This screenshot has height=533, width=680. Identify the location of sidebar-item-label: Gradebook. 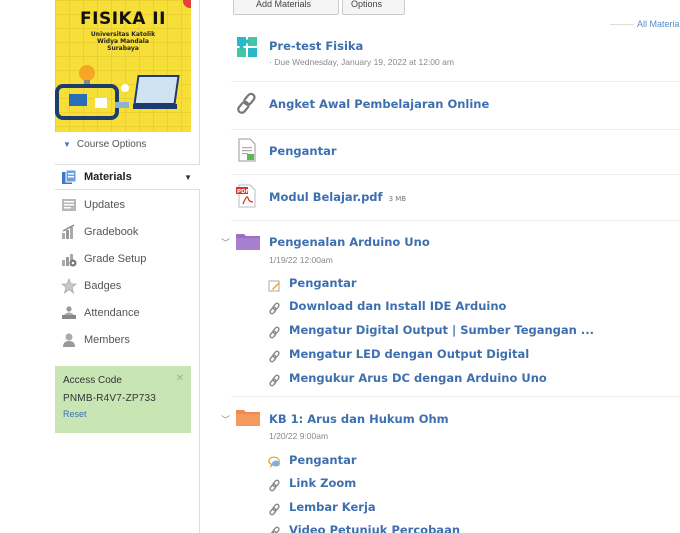
(111, 232).